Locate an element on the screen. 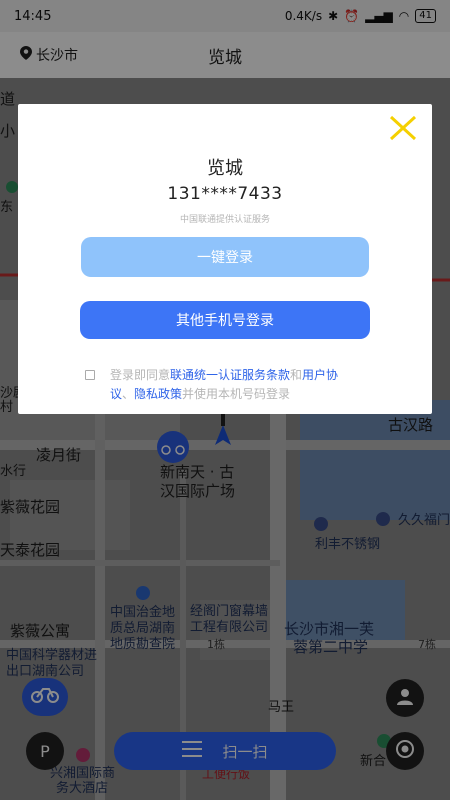 Image resolution: width=450 pixels, height=800 pixels. close-button is located at coordinates (403, 129).